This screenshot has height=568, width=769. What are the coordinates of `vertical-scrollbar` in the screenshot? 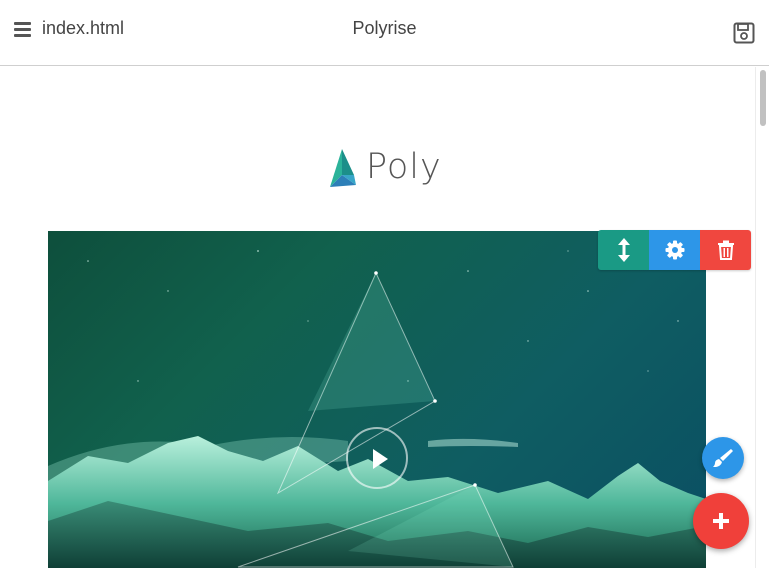 It's located at (762, 317).